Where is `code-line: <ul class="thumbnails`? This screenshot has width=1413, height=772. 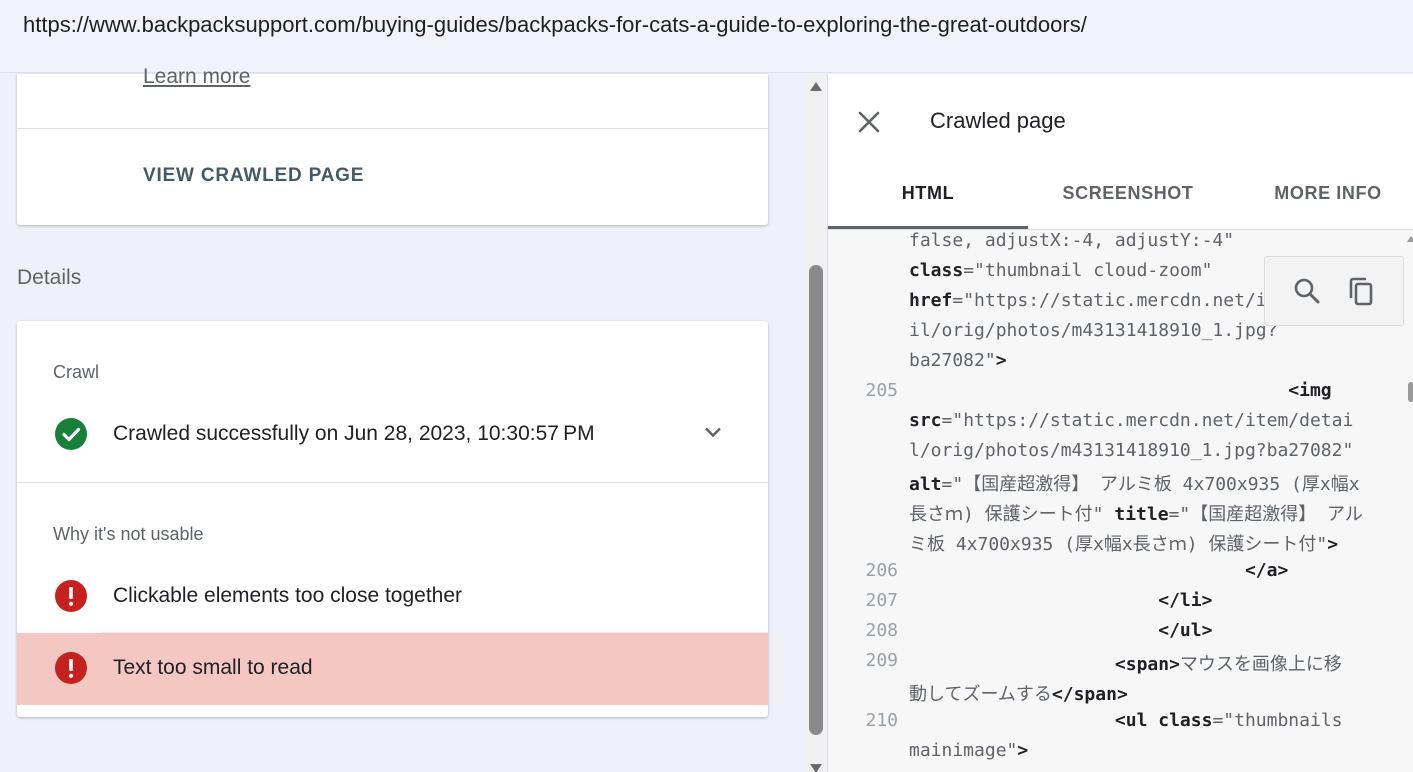 code-line: <ul class="thumbnails is located at coordinates (1228, 720).